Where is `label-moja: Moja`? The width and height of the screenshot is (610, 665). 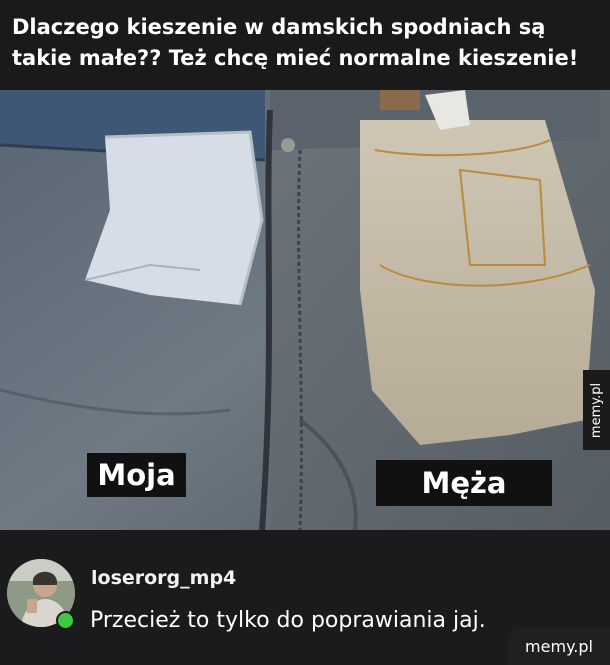
label-moja: Moja is located at coordinates (136, 475).